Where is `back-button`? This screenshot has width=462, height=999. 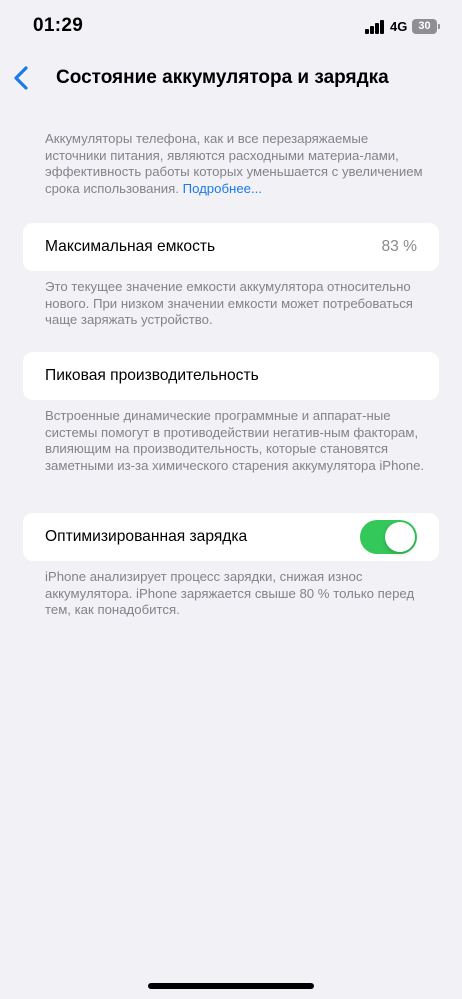 back-button is located at coordinates (23, 78).